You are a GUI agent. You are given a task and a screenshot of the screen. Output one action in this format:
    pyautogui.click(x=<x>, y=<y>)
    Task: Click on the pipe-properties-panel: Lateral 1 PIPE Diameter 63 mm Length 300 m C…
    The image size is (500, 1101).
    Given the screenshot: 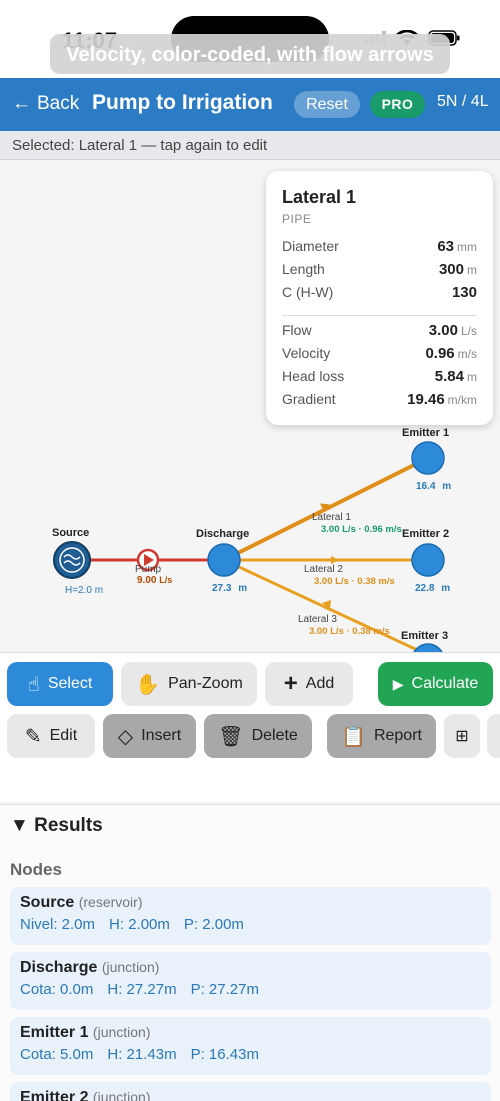 What is the action you would take?
    pyautogui.click(x=379, y=298)
    